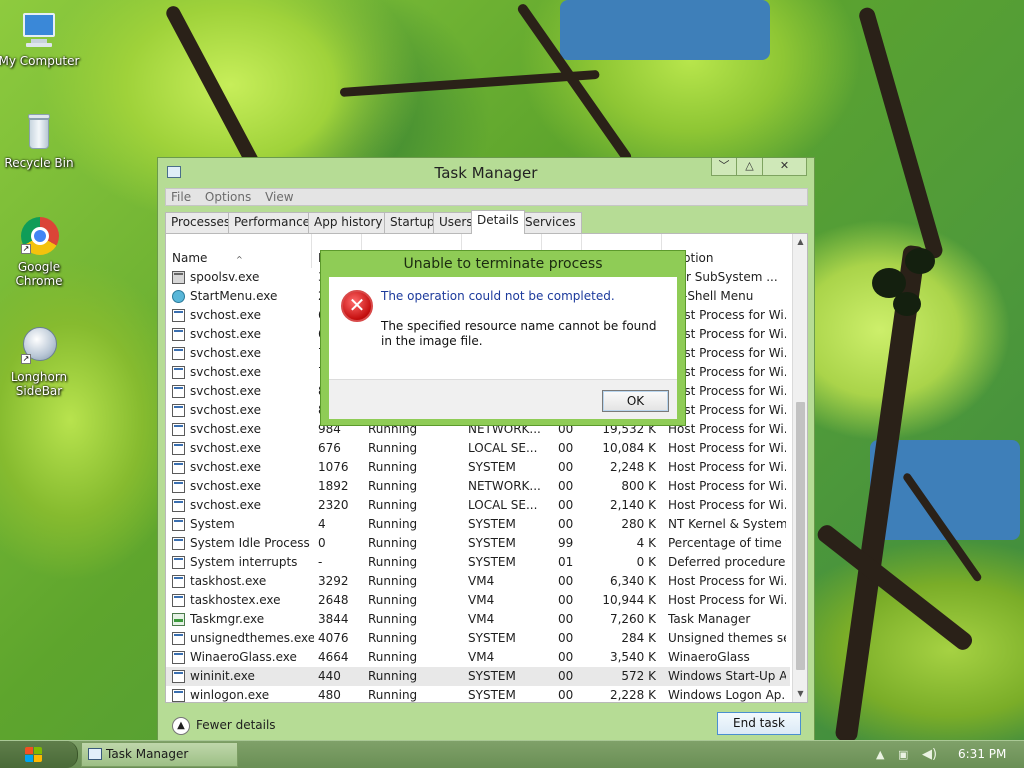  I want to click on tab-services: Services, so click(550, 222).